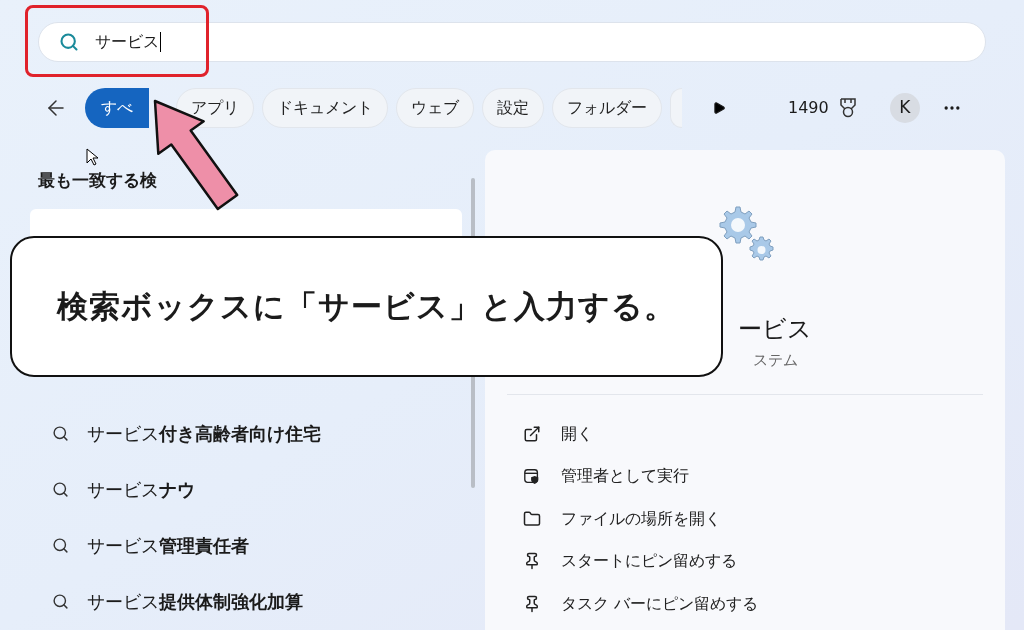 This screenshot has height=630, width=1024. What do you see at coordinates (532, 433) in the screenshot?
I see `open-external-icon` at bounding box center [532, 433].